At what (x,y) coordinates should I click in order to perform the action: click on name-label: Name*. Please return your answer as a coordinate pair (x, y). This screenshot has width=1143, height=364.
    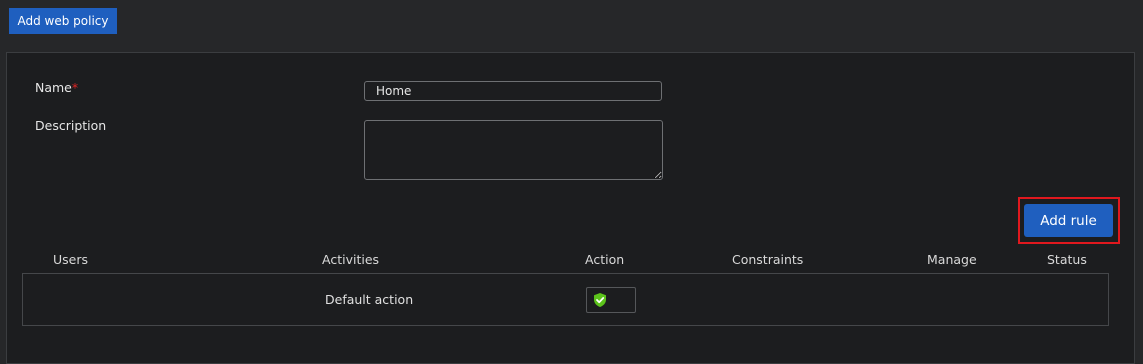
    Looking at the image, I should click on (57, 87).